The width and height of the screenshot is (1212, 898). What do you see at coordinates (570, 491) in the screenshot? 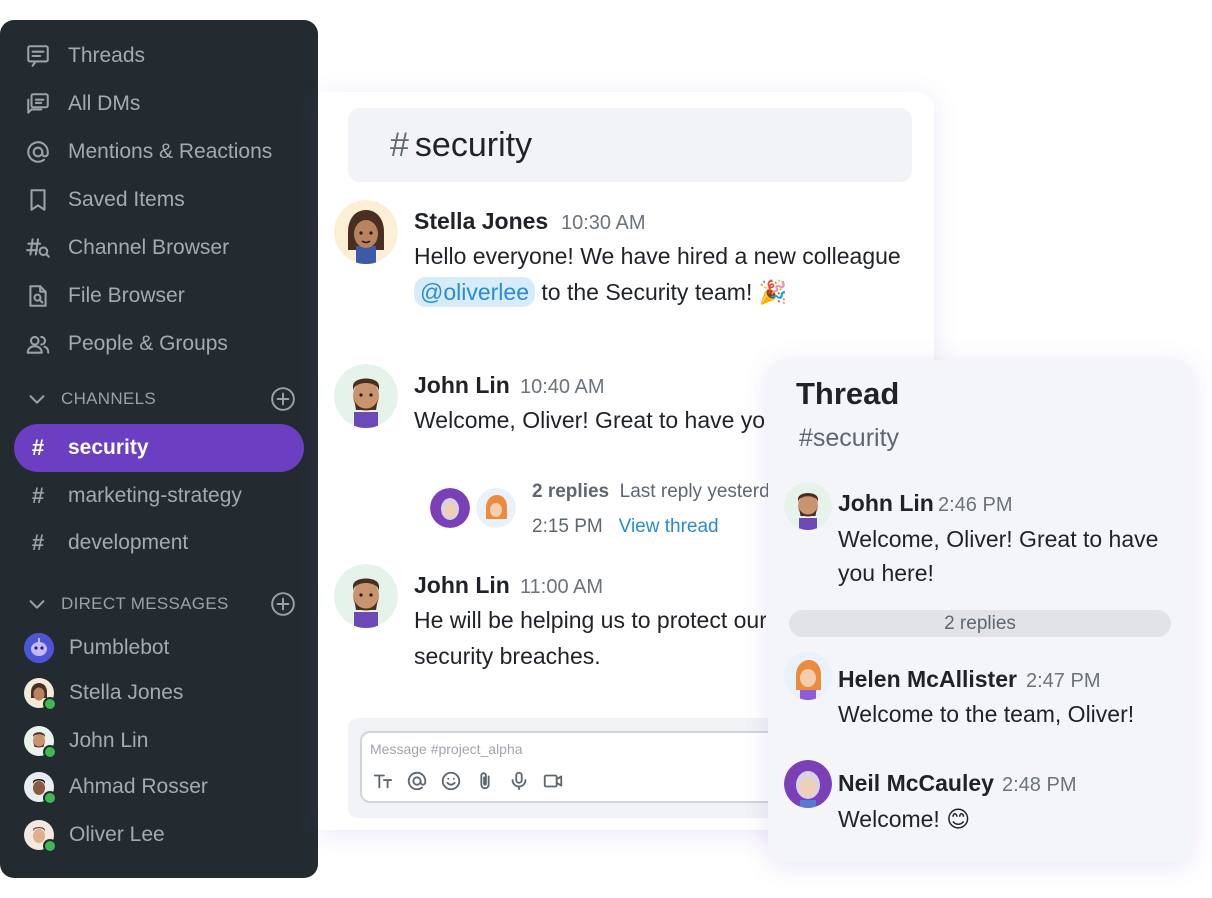
I see `replies-count: 2 replies` at bounding box center [570, 491].